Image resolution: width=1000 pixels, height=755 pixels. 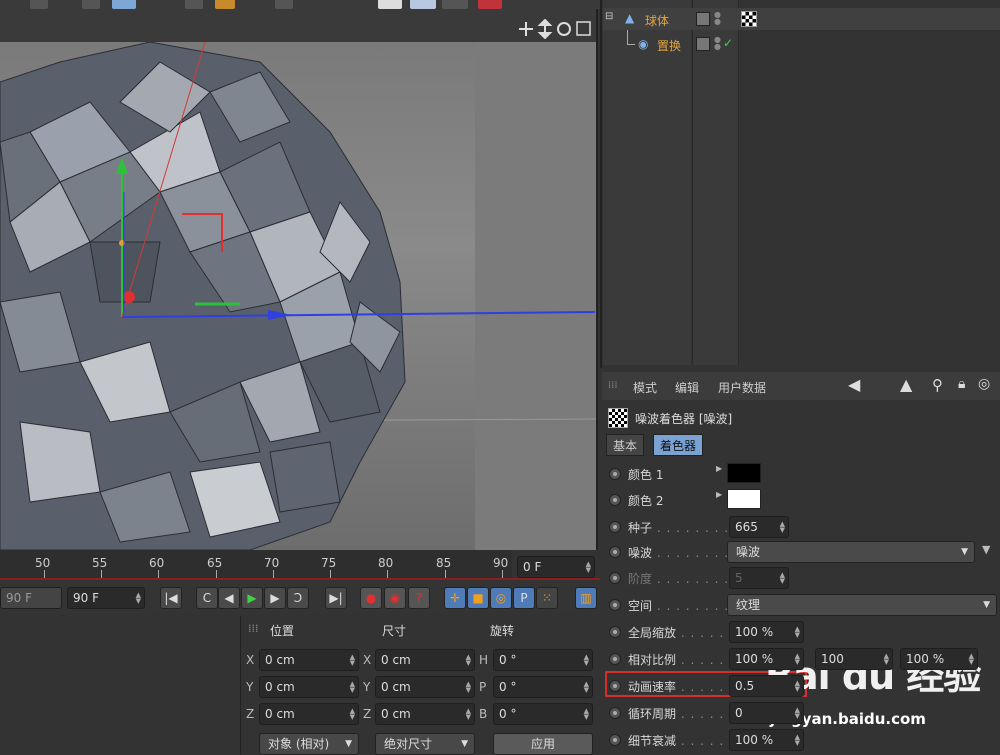 What do you see at coordinates (556, 567) in the screenshot?
I see `current-frame-field: 0 F ▲ ▼` at bounding box center [556, 567].